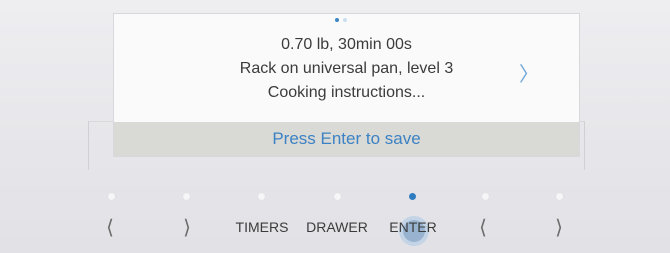 The image size is (670, 253). I want to click on panel-outline-left, so click(101, 145).